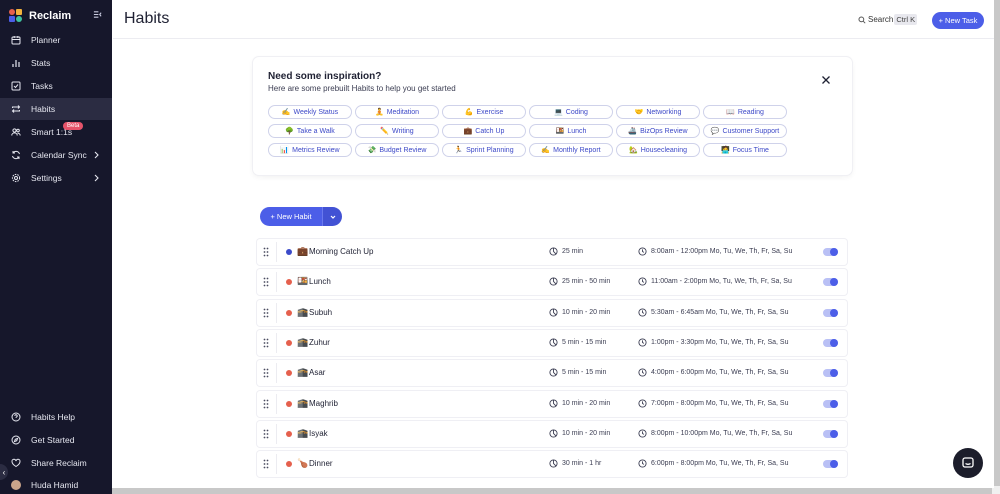  I want to click on habit-template-chip: 💪 Exercise, so click(484, 112).